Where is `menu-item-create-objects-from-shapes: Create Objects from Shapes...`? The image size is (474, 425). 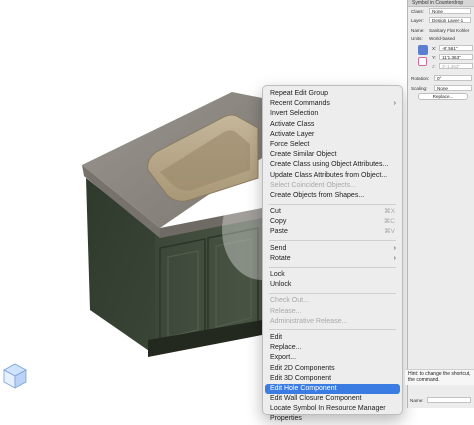
menu-item-create-objects-from-shapes: Create Objects from Shapes... is located at coordinates (332, 196).